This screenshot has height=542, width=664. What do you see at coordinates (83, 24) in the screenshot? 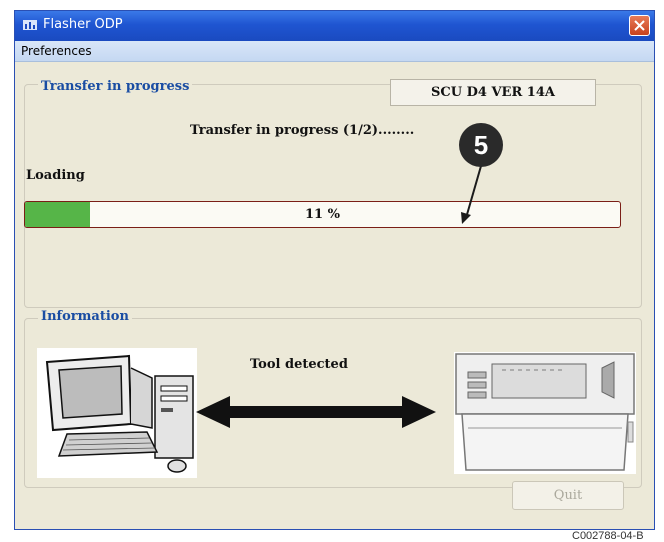
I see `window-title: Flasher ODP` at bounding box center [83, 24].